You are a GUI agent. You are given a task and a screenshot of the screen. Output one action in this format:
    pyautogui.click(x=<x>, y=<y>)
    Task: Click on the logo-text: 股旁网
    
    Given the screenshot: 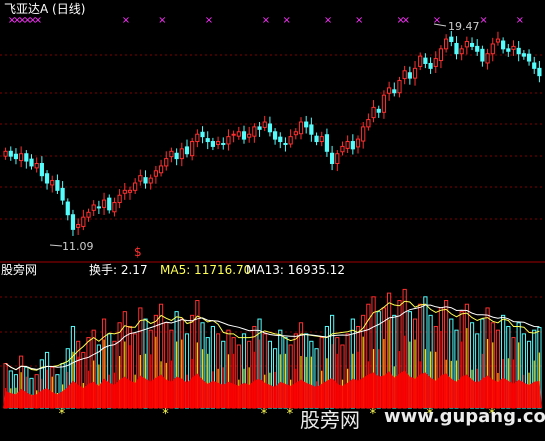 What is the action you would take?
    pyautogui.click(x=19, y=269)
    